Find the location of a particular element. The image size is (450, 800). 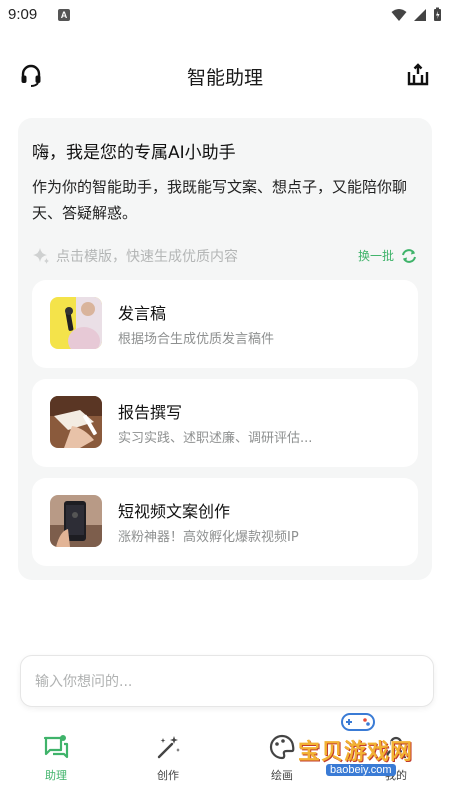

intro-text: 作为你的智能助手，我既能写文案、想点子，又能陪你聊天、答疑解惑。 is located at coordinates (220, 200).